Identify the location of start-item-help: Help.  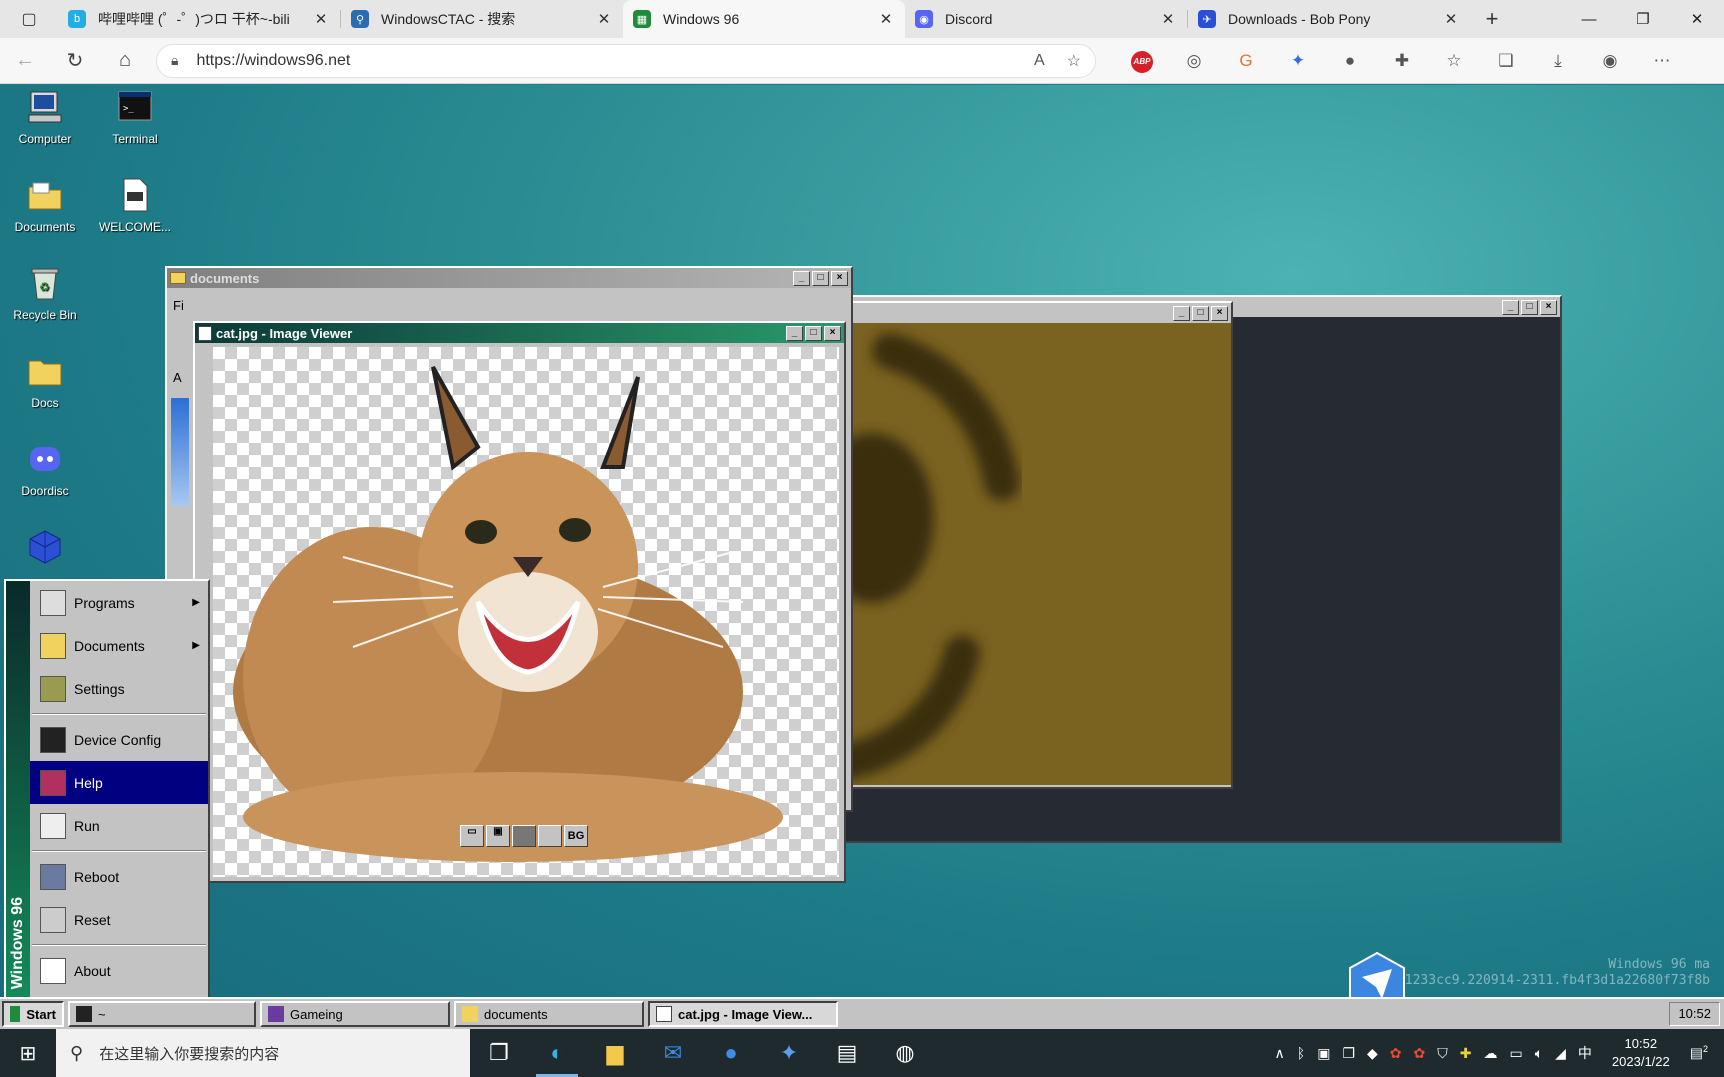
(119, 782).